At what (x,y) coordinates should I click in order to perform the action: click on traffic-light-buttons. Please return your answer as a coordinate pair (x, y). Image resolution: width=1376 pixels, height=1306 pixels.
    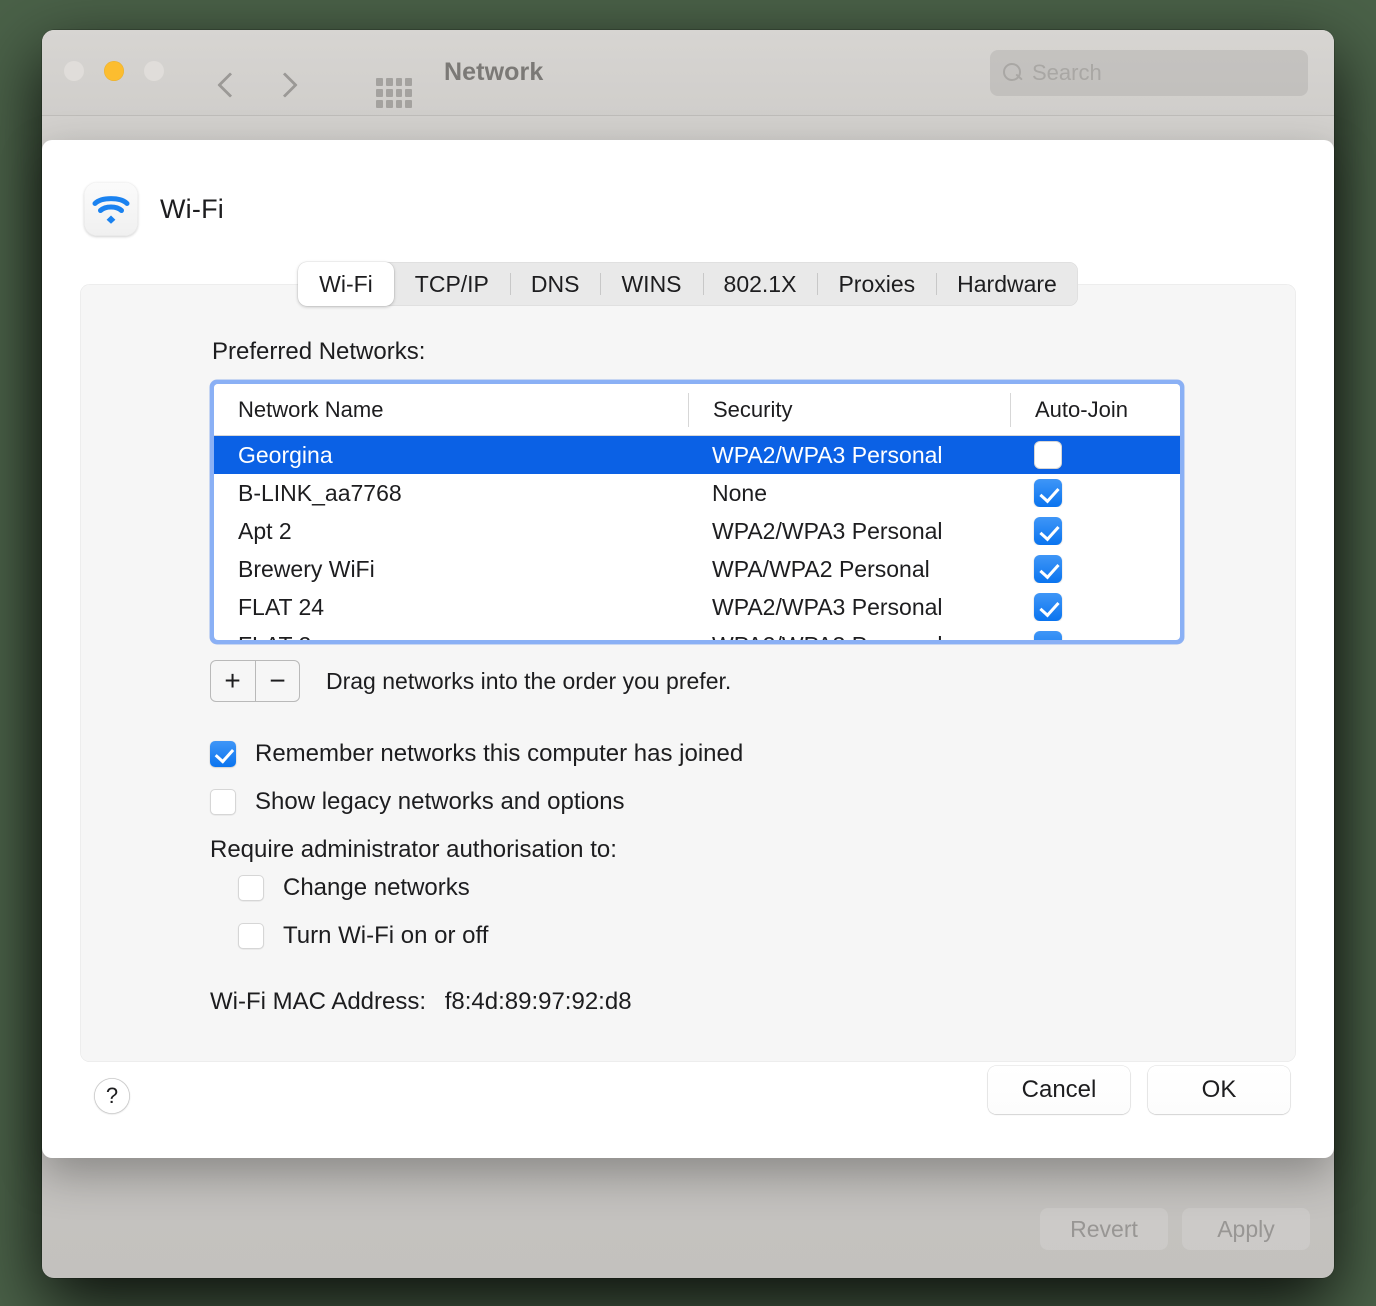
    Looking at the image, I should click on (114, 71).